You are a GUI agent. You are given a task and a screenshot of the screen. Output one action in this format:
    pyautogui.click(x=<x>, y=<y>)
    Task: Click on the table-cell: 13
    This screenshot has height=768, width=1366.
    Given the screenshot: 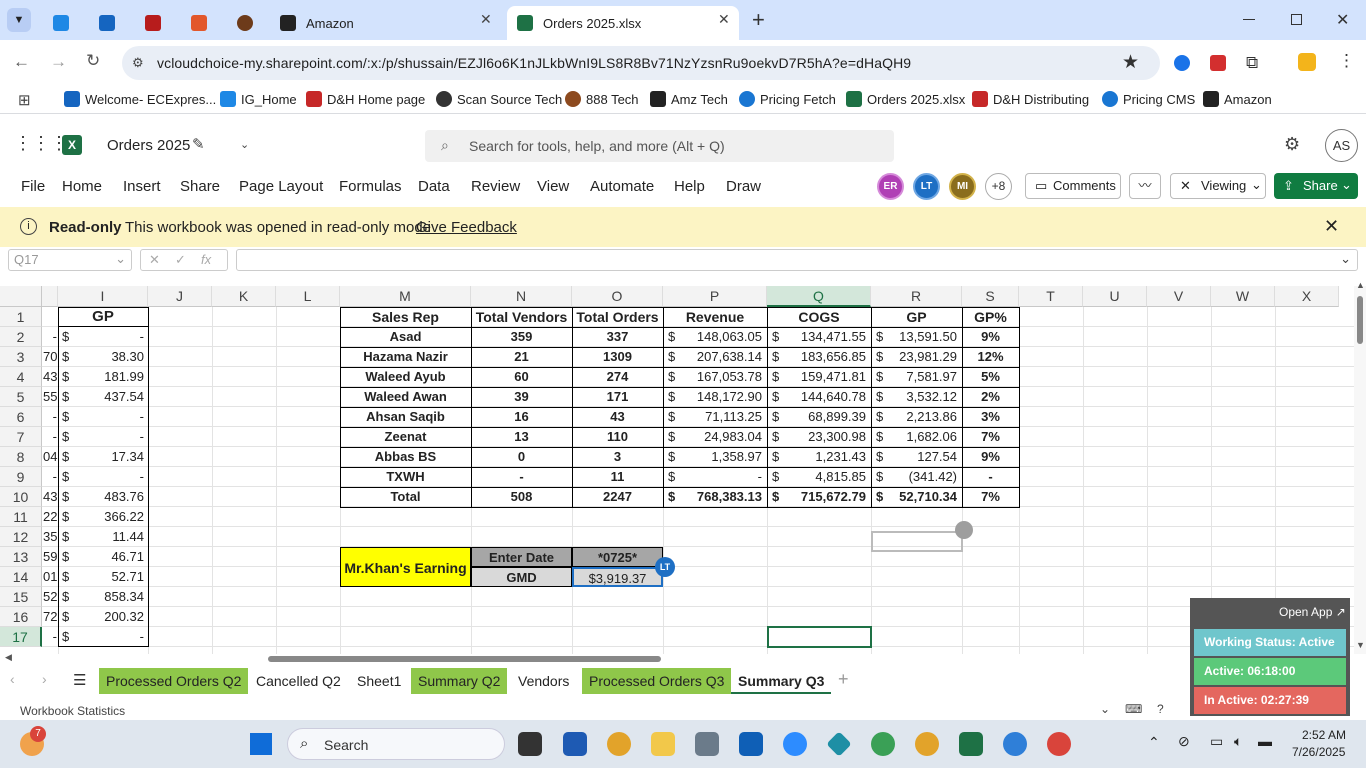 What is the action you would take?
    pyautogui.click(x=521, y=437)
    